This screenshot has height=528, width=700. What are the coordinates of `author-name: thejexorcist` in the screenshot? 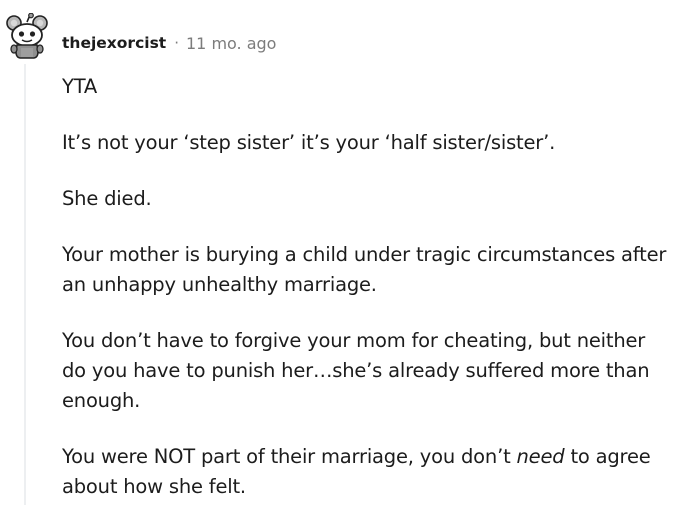 It's located at (114, 43).